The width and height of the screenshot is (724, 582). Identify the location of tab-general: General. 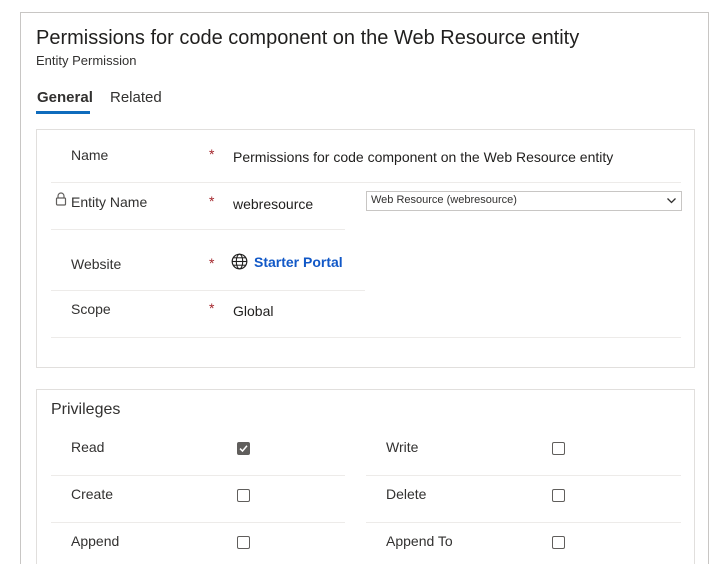
(65, 97).